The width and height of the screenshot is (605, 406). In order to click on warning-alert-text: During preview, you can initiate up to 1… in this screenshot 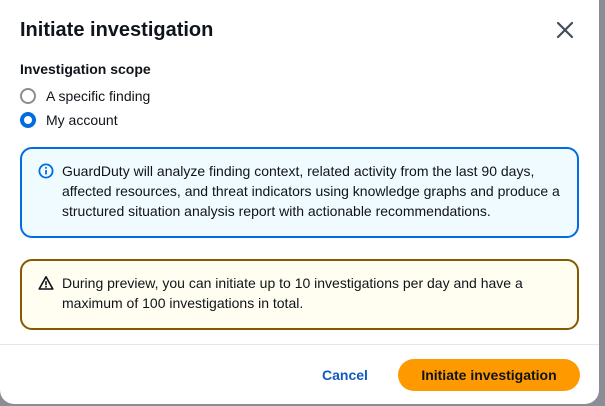, I will do `click(292, 293)`.